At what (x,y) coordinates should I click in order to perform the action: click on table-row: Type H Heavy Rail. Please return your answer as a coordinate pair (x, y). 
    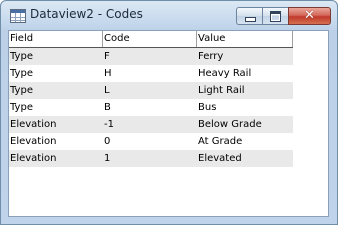
    Looking at the image, I should click on (151, 73).